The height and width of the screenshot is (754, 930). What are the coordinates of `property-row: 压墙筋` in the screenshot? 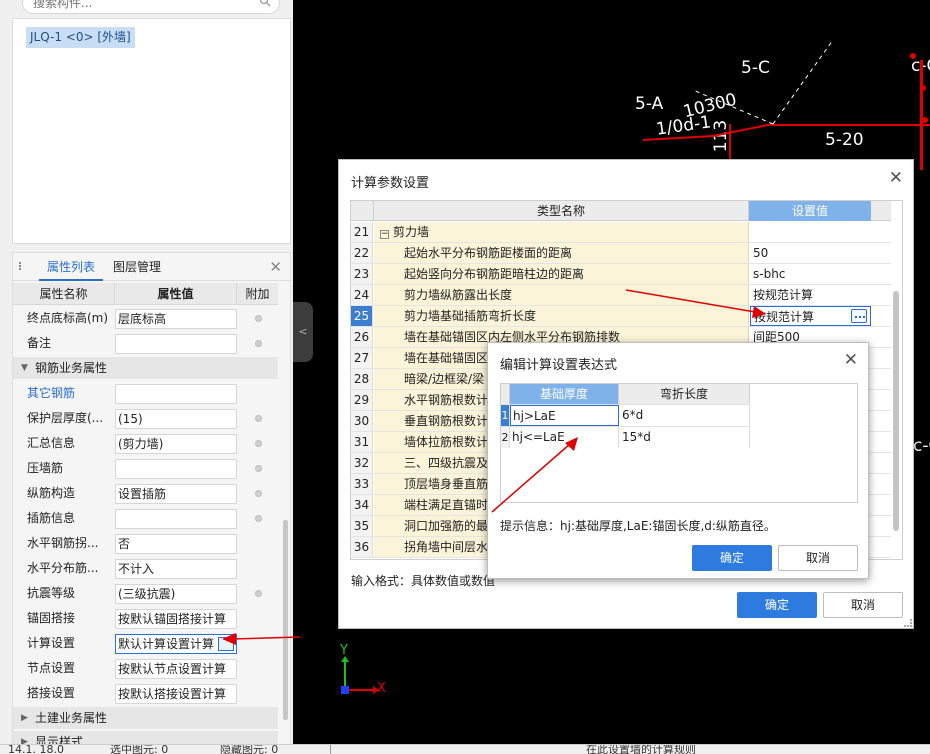 It's located at (145, 468).